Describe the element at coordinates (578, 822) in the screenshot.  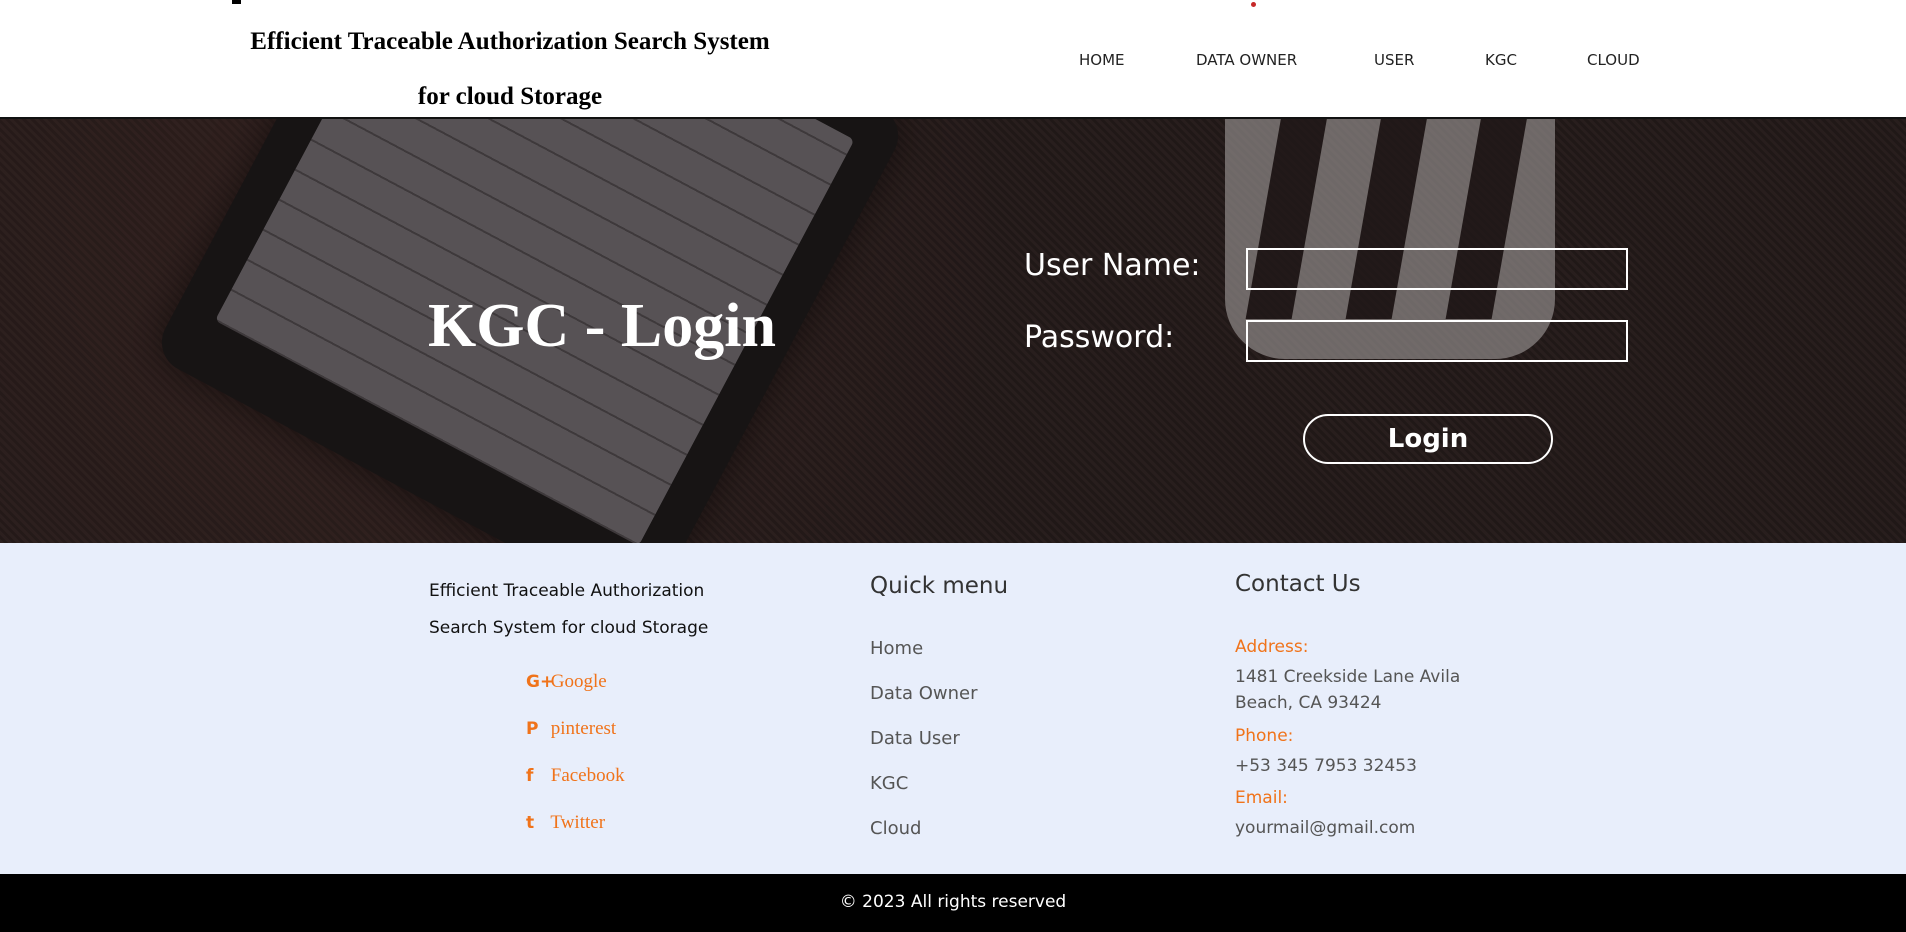
I see `social-label: Twitter` at that location.